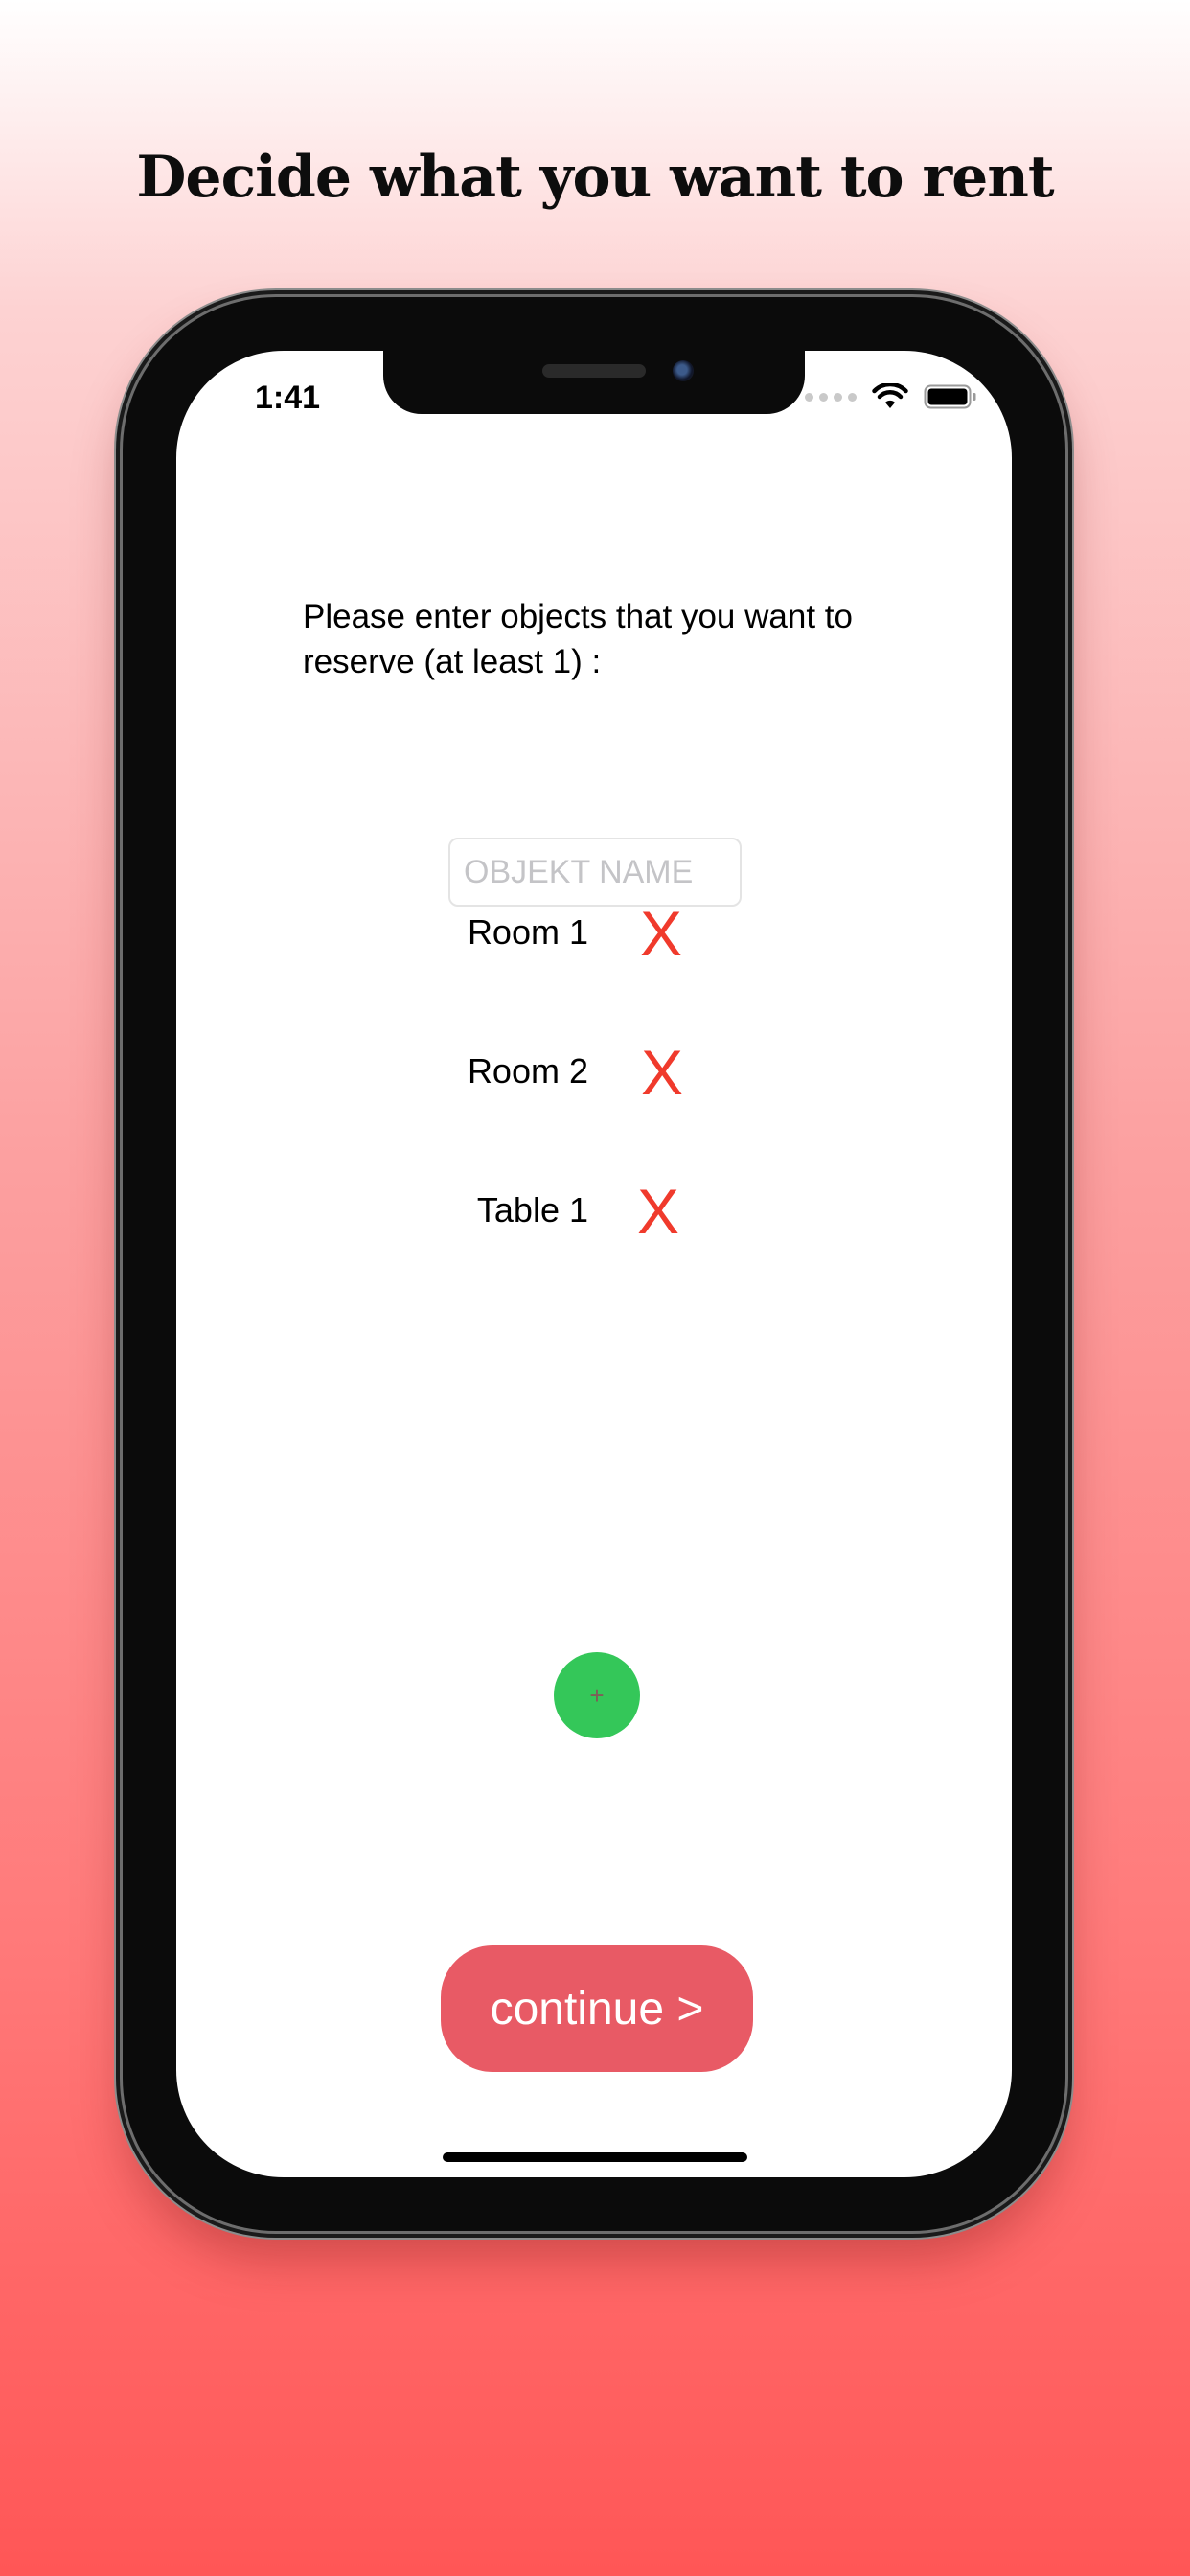  What do you see at coordinates (288, 398) in the screenshot?
I see `status-time: 1:41` at bounding box center [288, 398].